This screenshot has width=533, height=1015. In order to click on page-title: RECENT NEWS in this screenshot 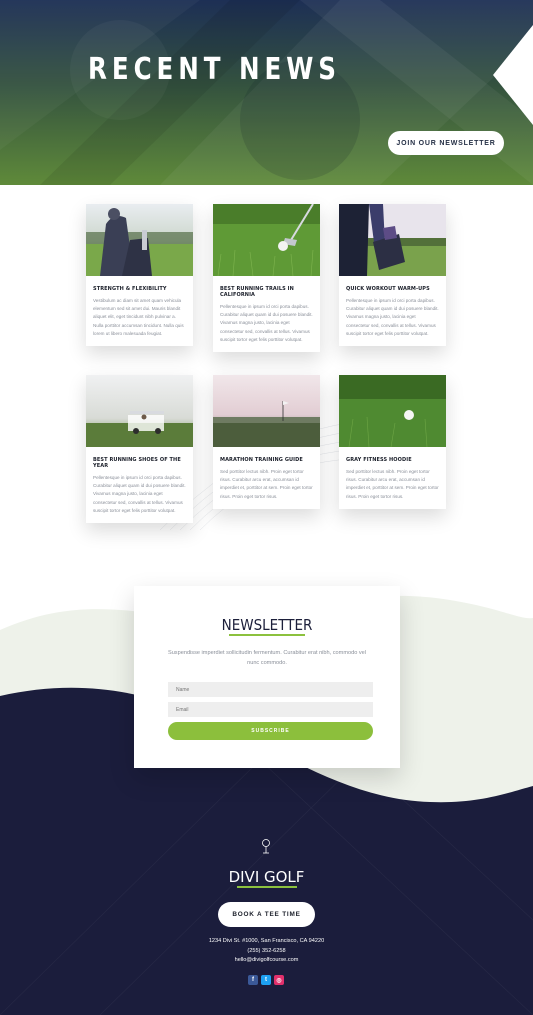, I will do `click(214, 69)`.